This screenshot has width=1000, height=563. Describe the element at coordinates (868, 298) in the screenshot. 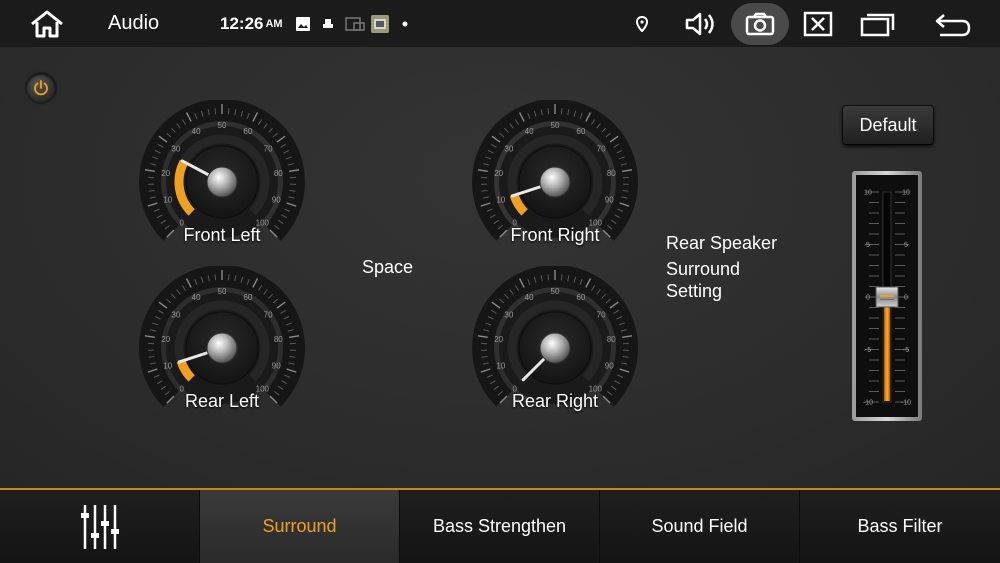

I see `slider-label-left: 0` at that location.